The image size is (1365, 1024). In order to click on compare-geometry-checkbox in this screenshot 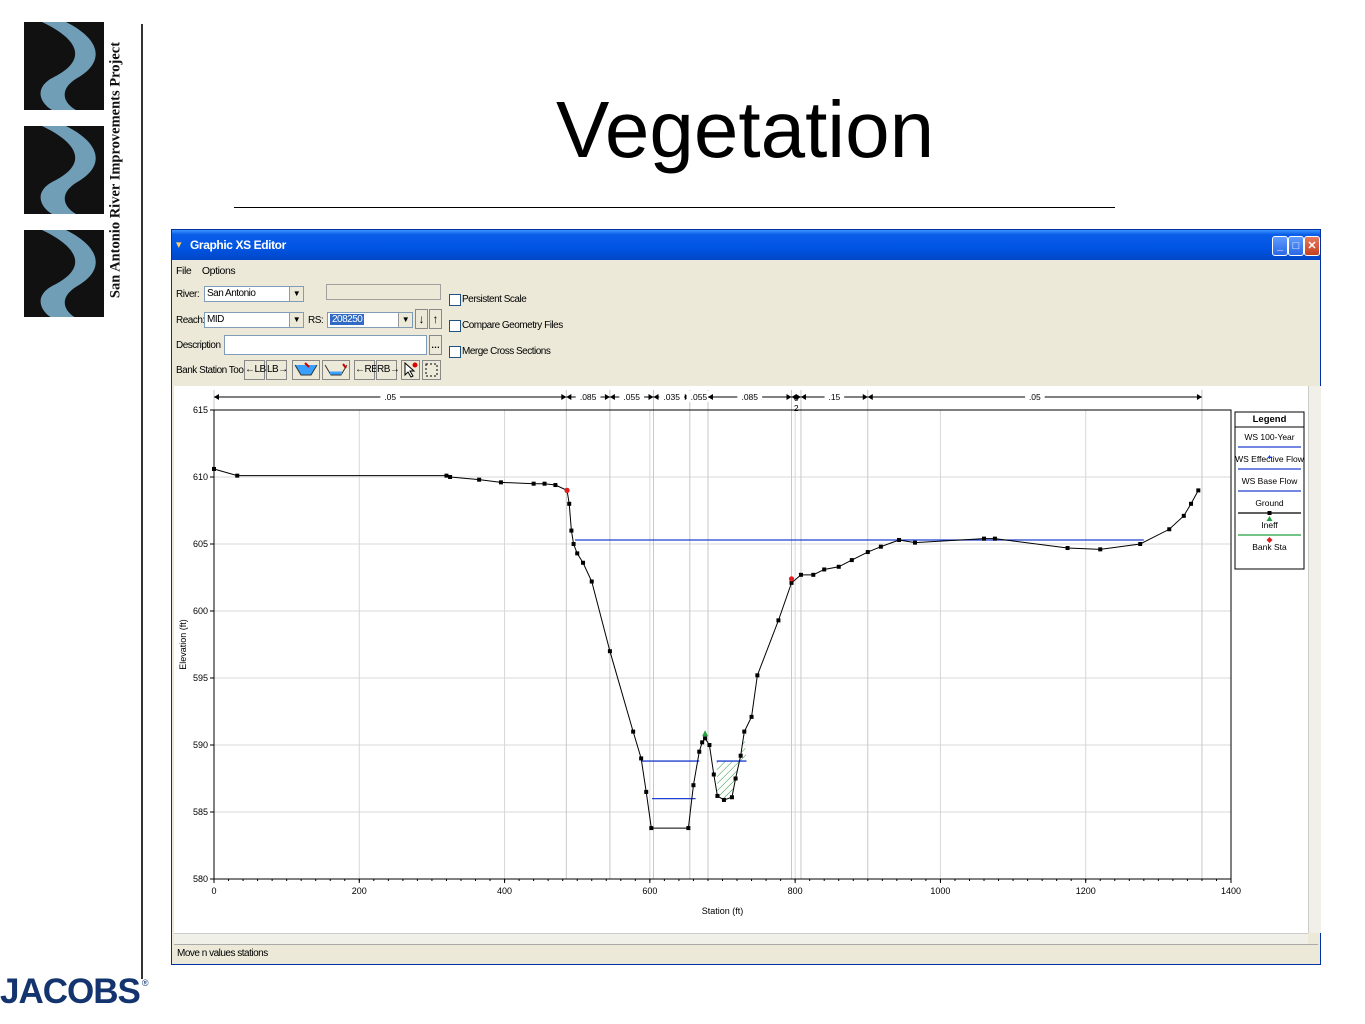, I will do `click(455, 326)`.